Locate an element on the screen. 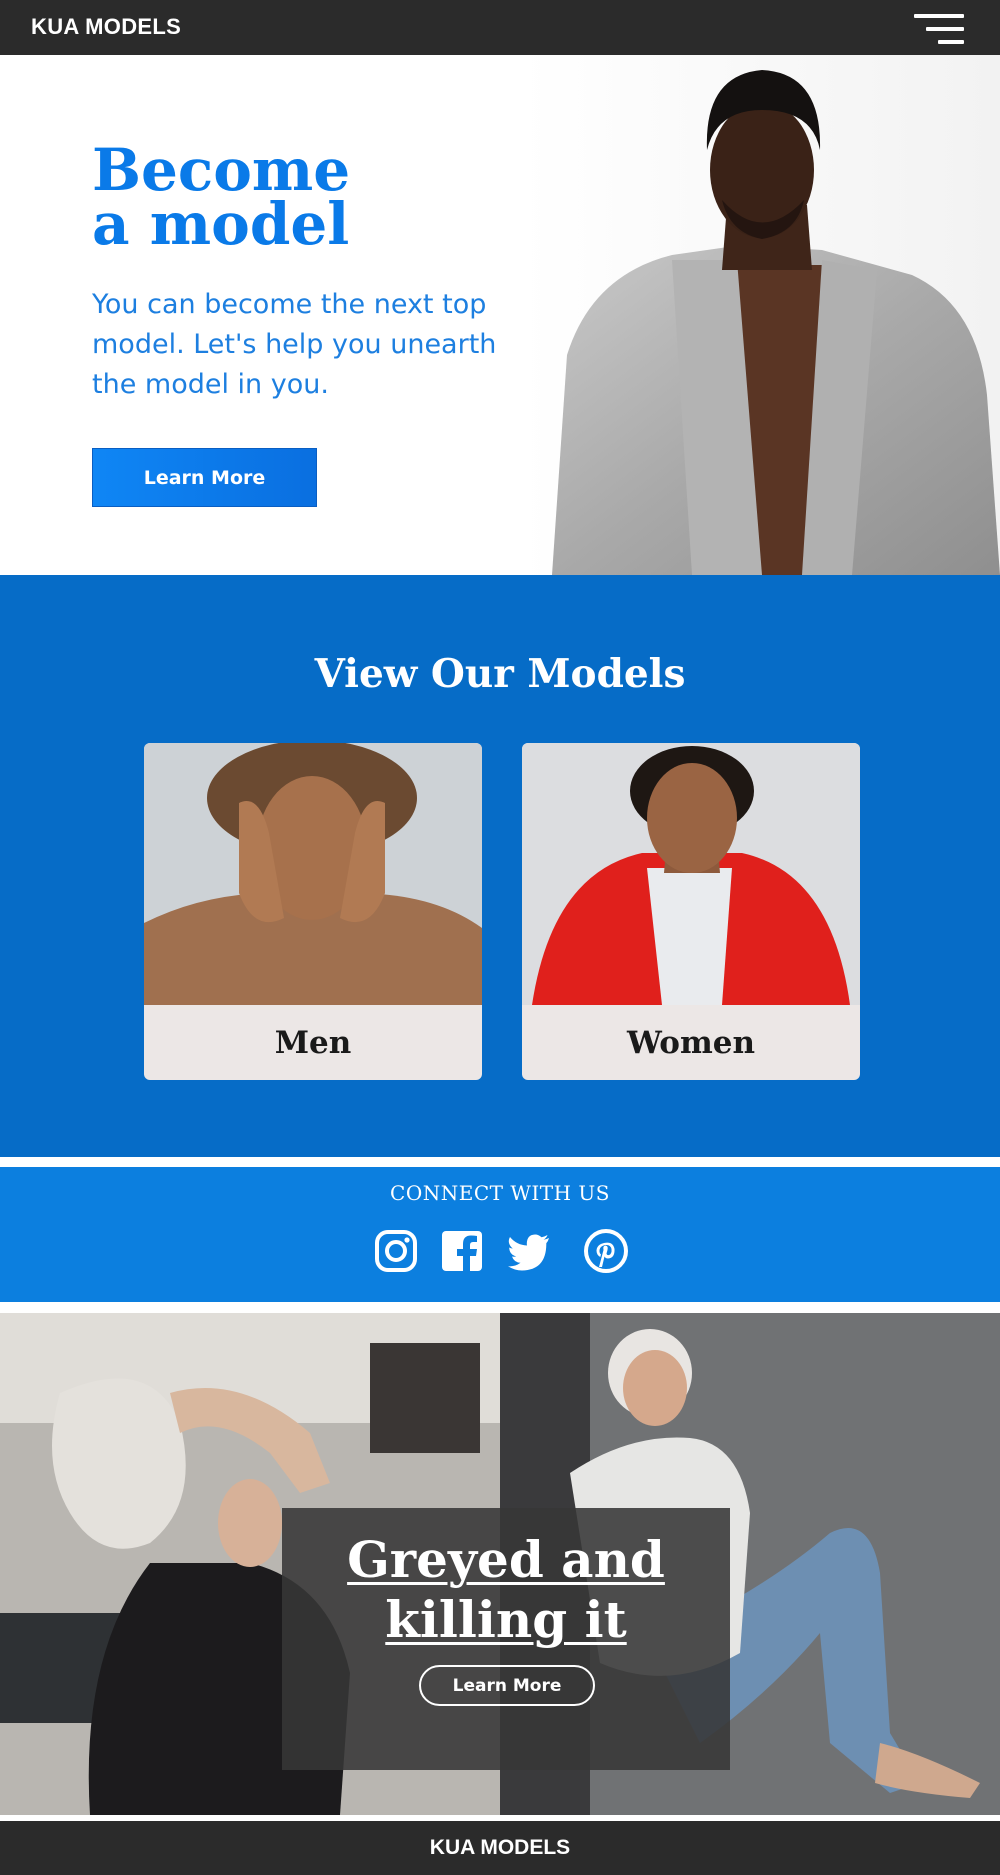 This screenshot has width=1000, height=1875. footer-brand: KUA MODELS is located at coordinates (500, 1847).